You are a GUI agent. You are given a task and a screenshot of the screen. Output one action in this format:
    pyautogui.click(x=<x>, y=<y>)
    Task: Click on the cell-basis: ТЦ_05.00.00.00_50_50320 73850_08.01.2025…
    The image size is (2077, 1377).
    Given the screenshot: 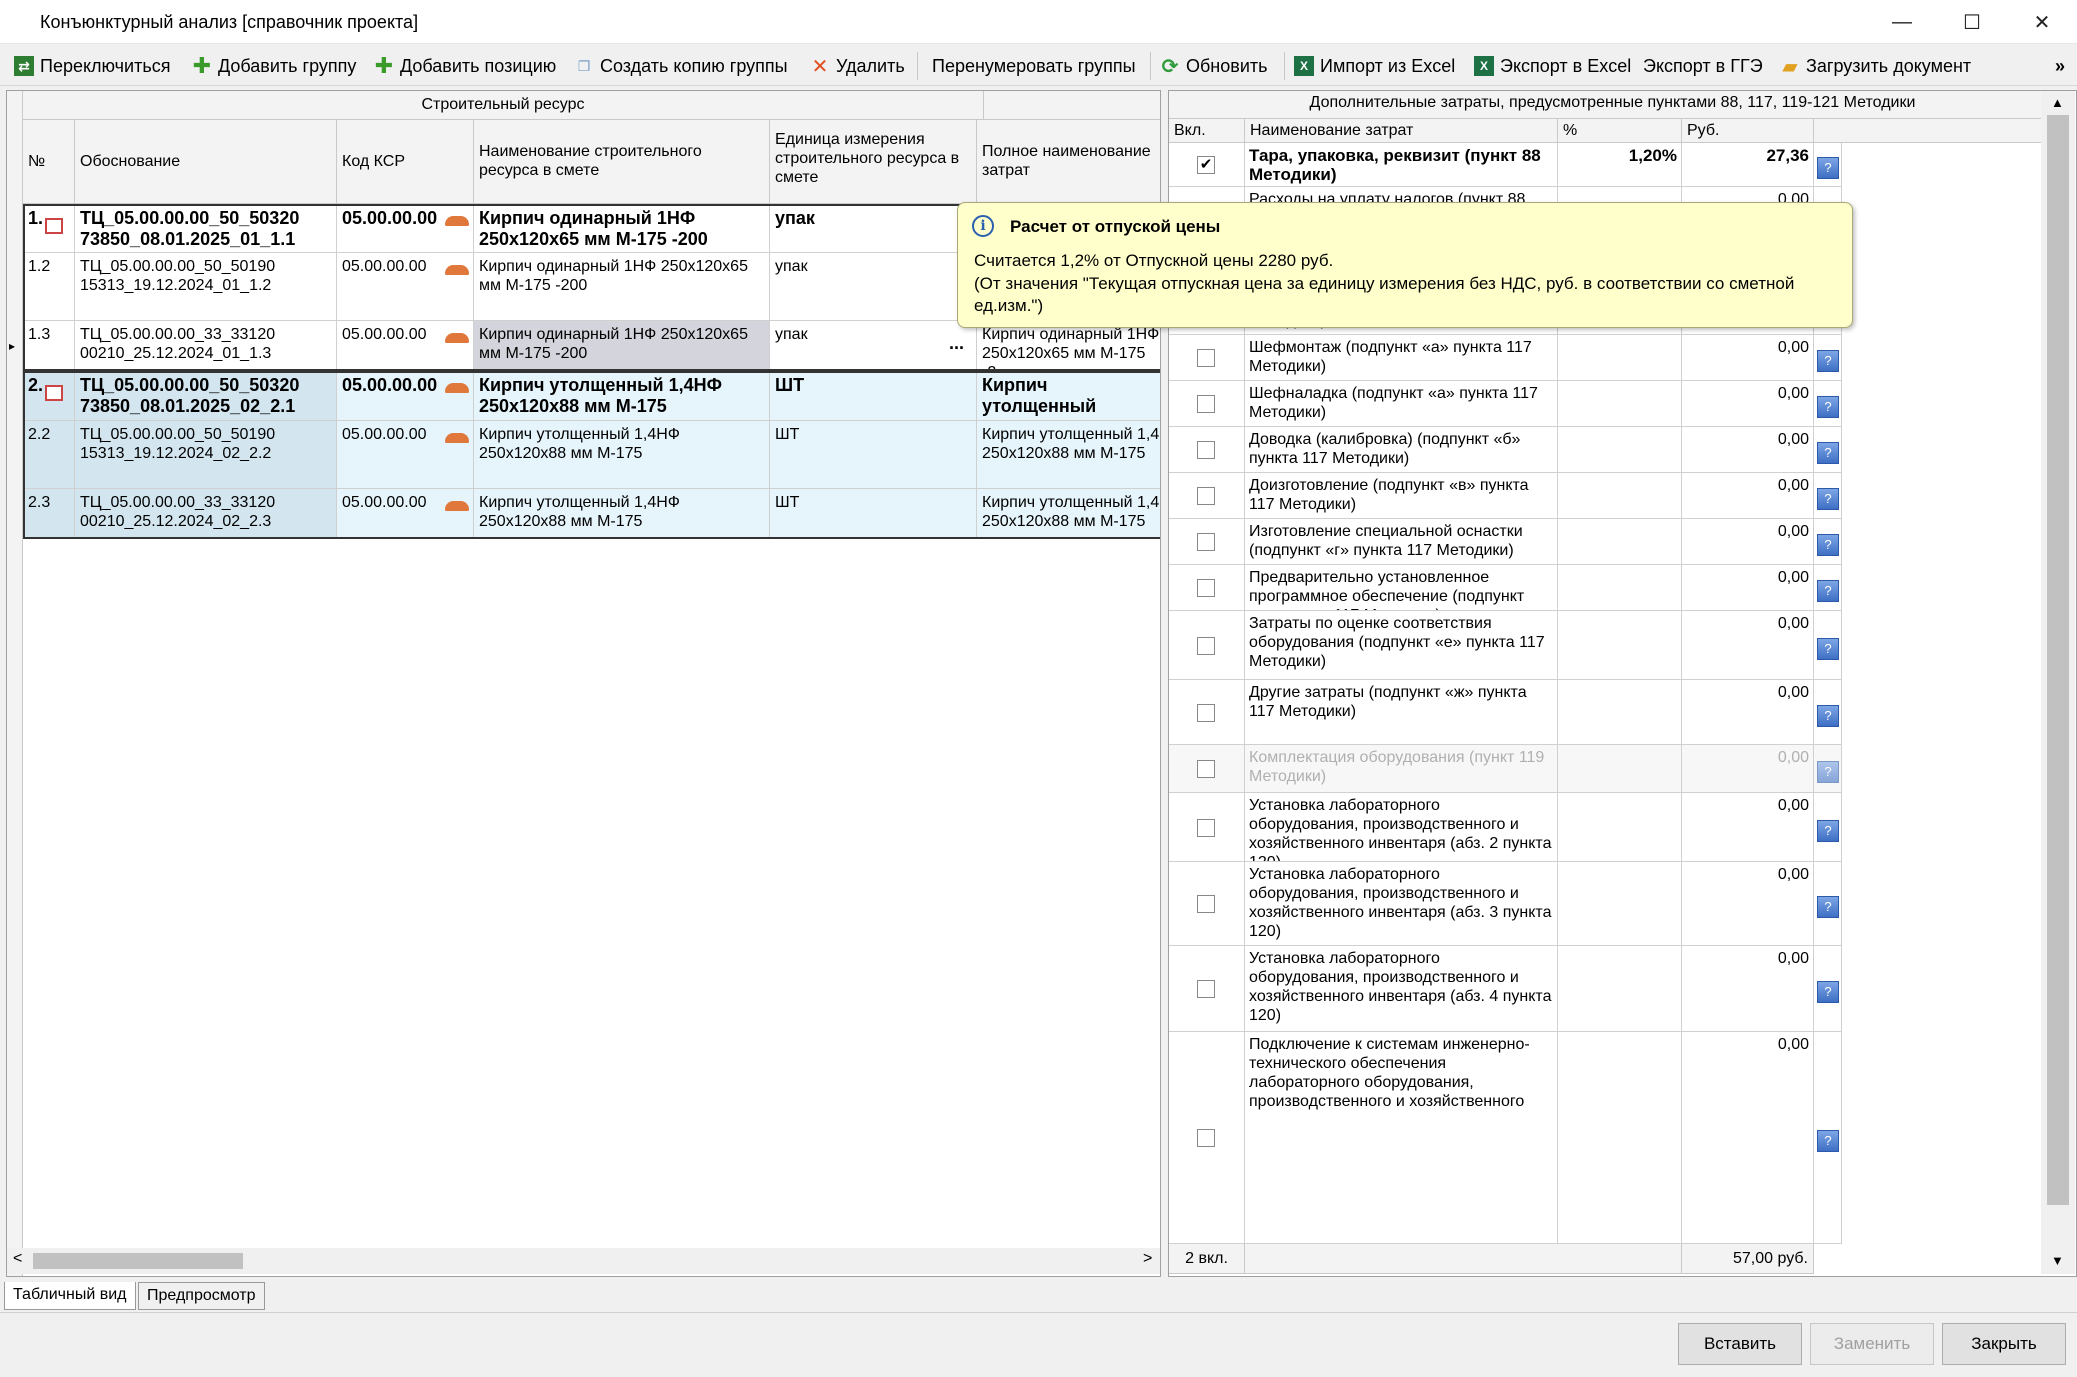 What is the action you would take?
    pyautogui.click(x=206, y=228)
    